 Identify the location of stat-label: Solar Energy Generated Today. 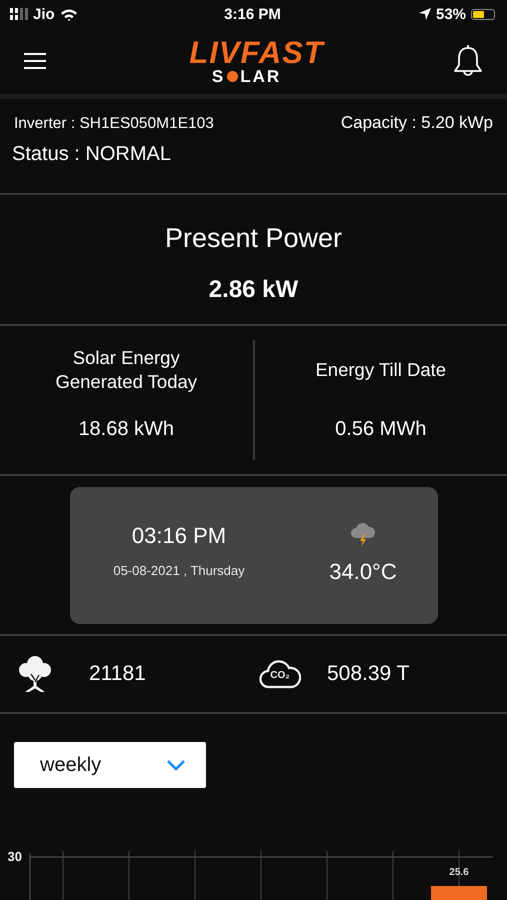
(126, 370).